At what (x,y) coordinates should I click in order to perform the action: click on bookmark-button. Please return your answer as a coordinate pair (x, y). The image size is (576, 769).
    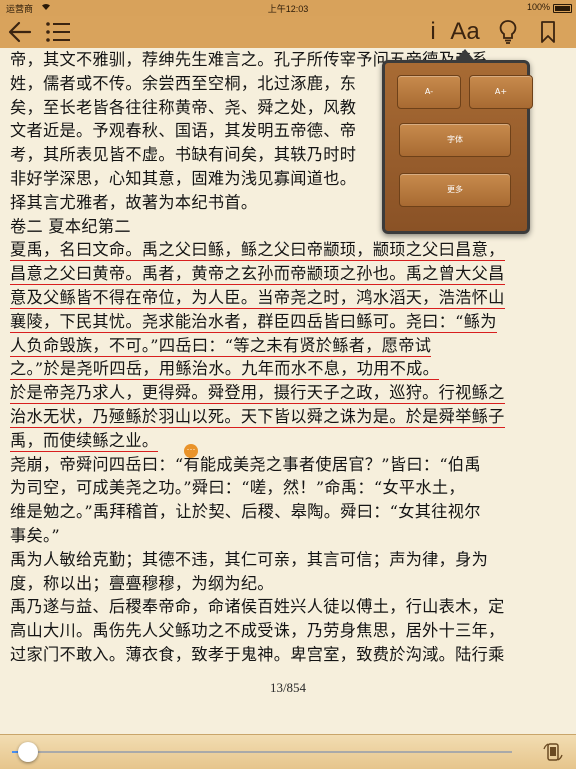
    Looking at the image, I should click on (548, 32).